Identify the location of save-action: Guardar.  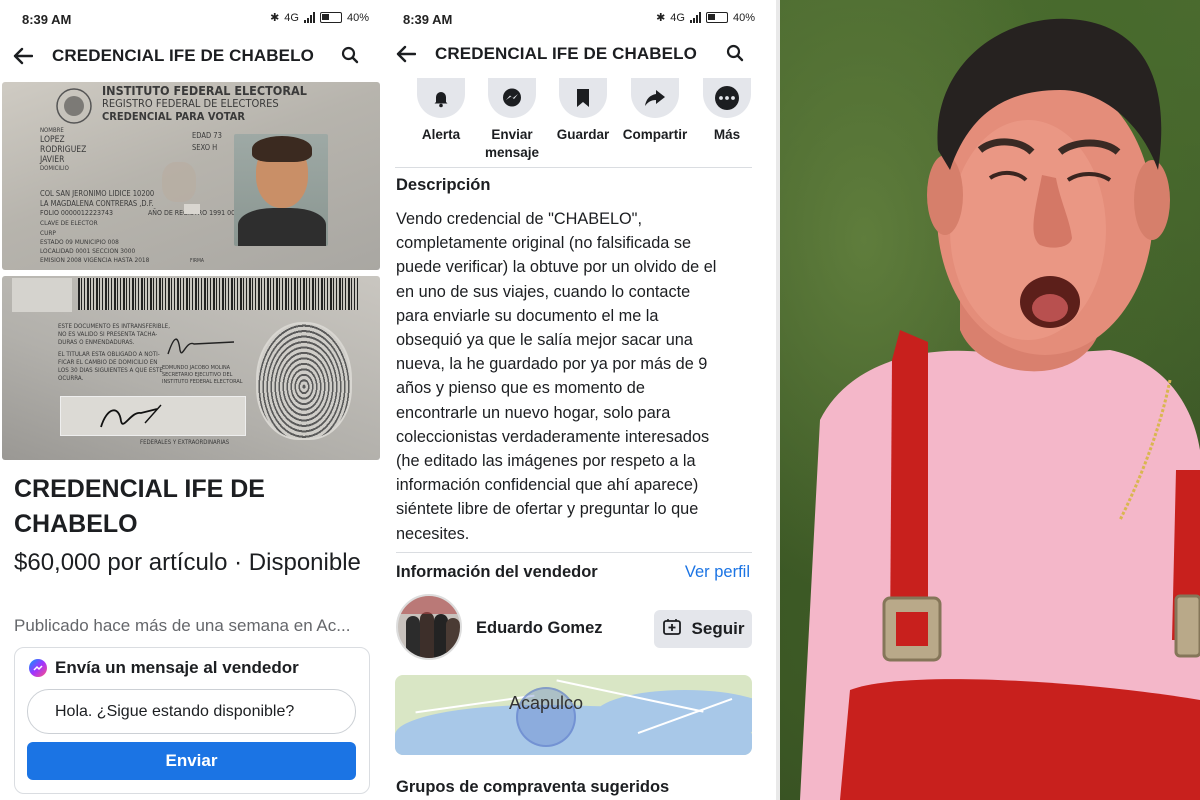
(583, 111).